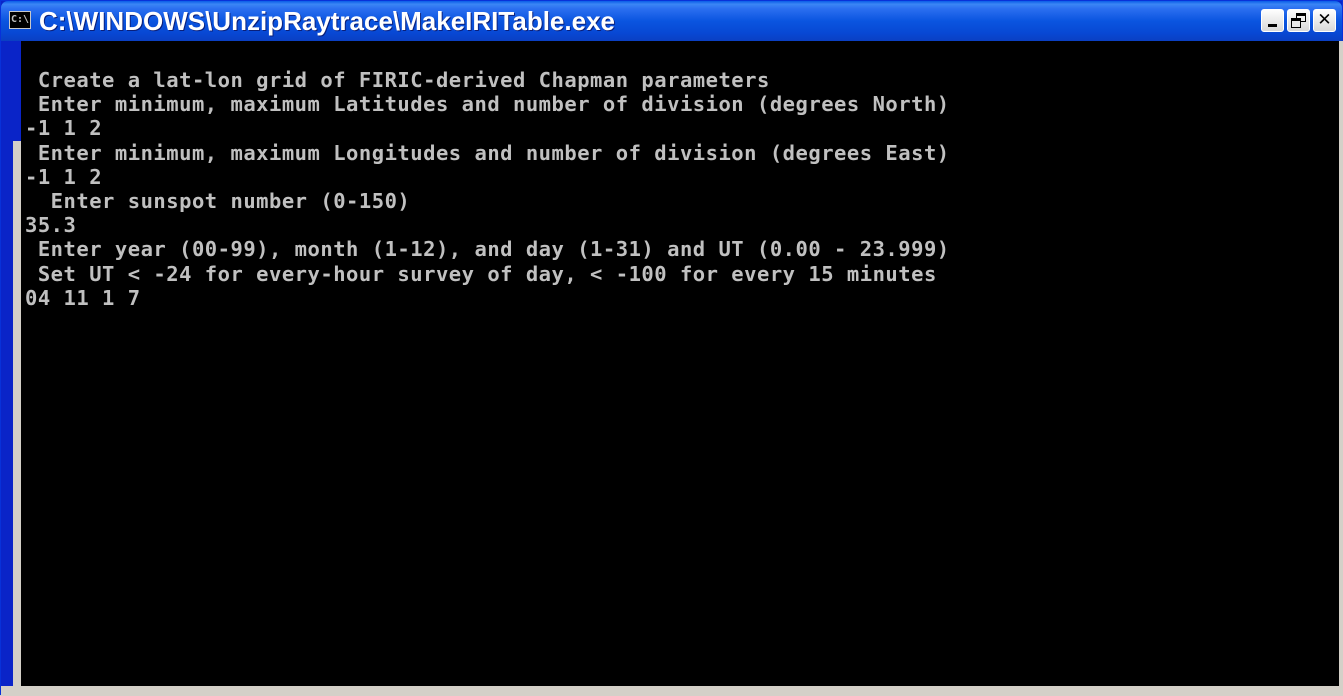  I want to click on close-icon: ✕, so click(1324, 20).